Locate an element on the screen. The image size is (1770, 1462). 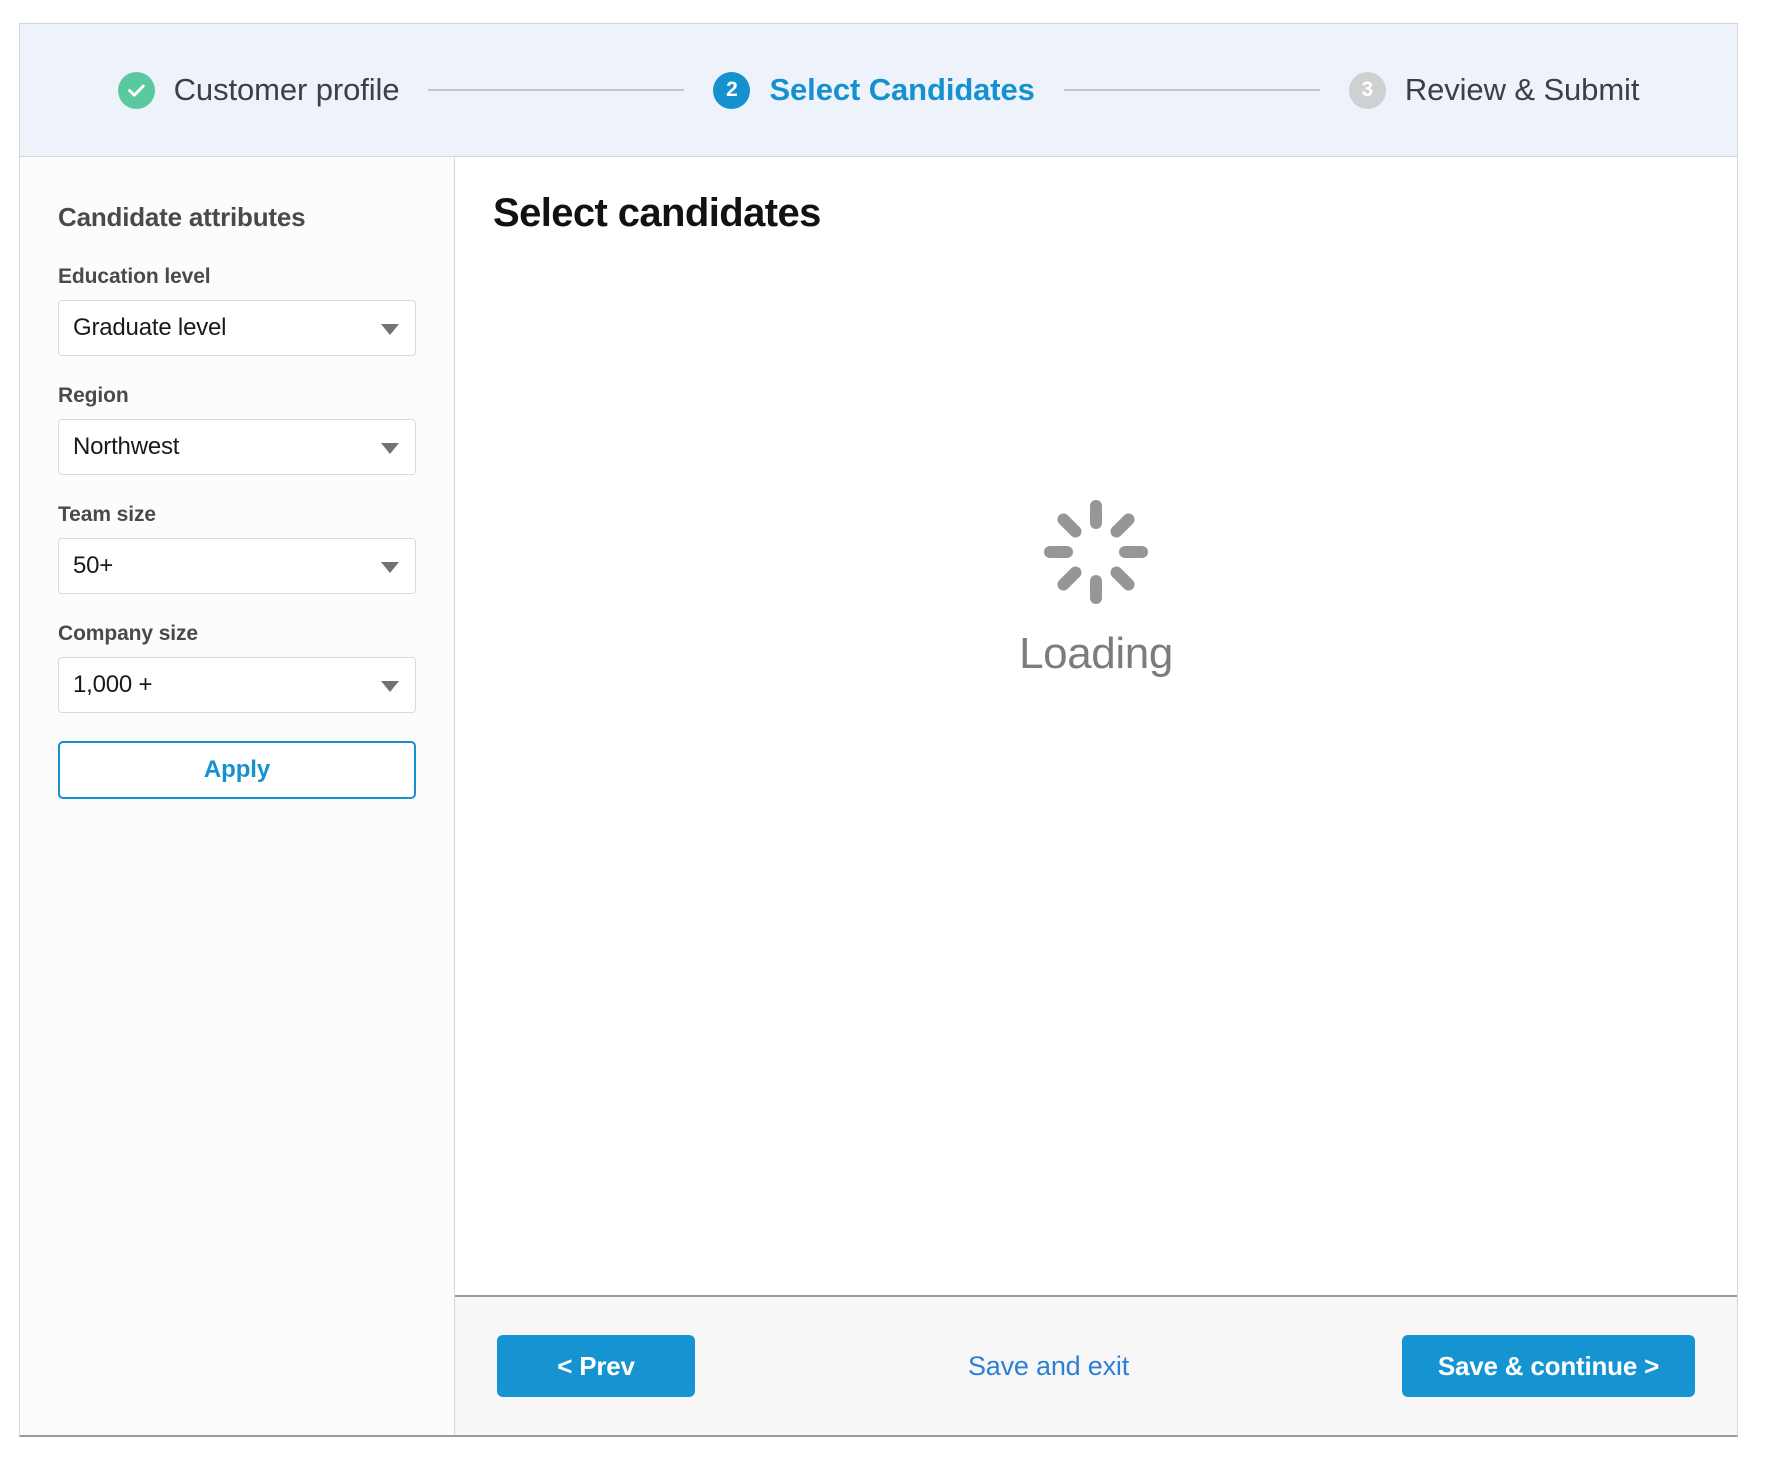
page-title: Select candidates is located at coordinates (657, 213).